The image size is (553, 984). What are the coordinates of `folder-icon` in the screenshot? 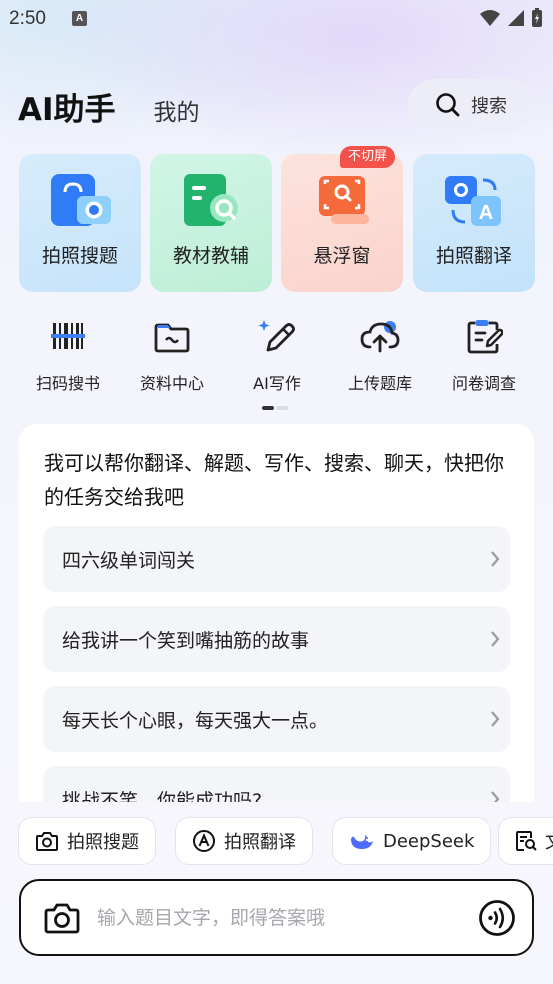 It's located at (172, 336).